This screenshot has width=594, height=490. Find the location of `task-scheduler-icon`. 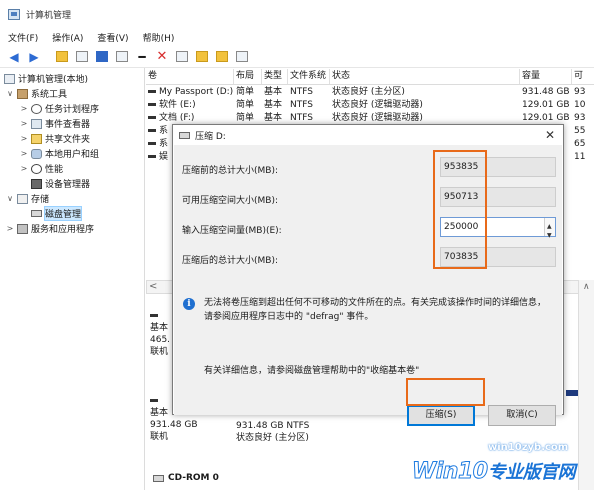

task-scheduler-icon is located at coordinates (36, 108).